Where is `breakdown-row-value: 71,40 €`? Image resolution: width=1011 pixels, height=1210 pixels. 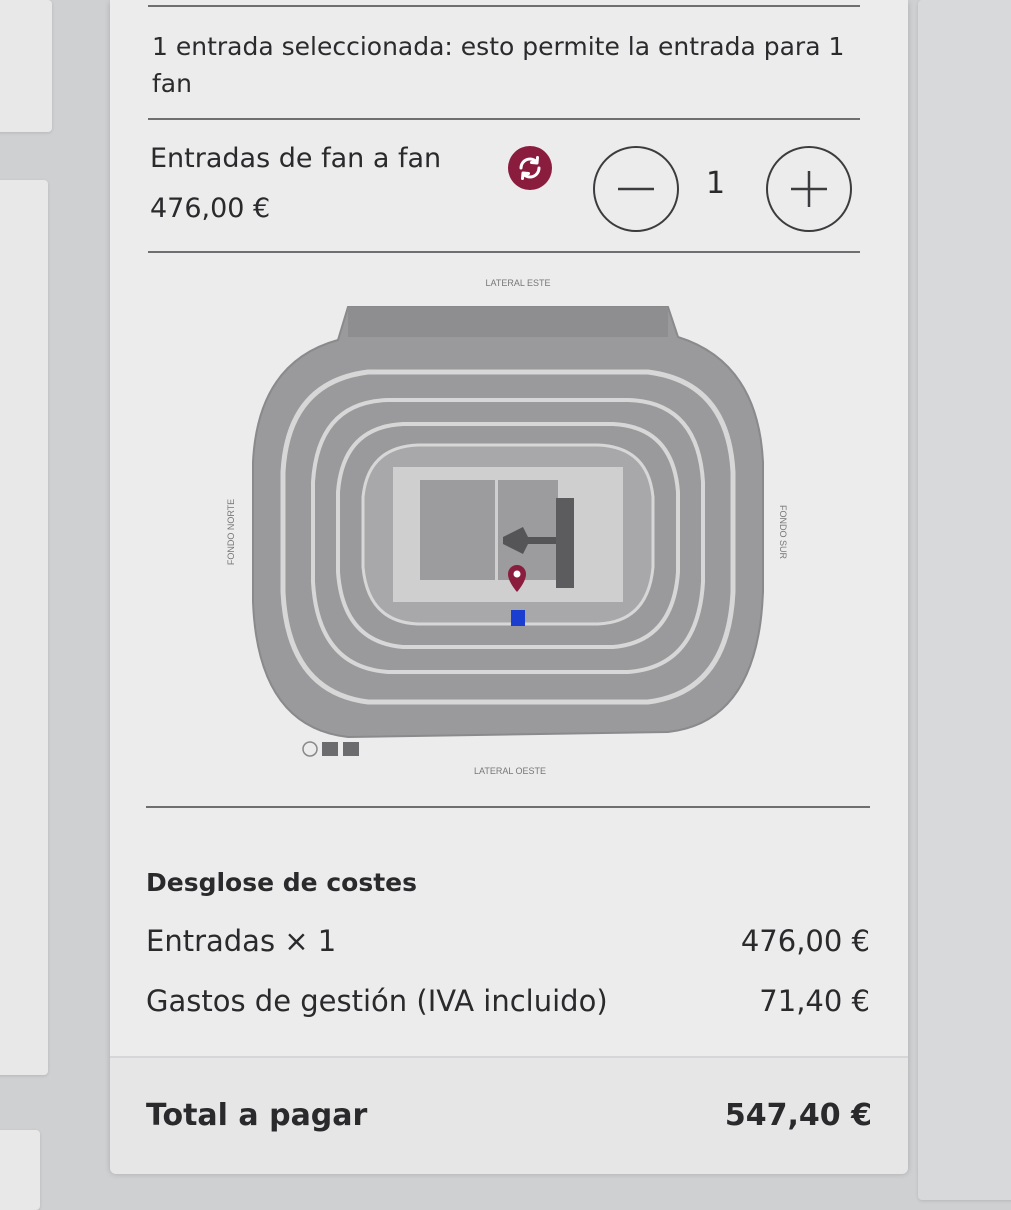
breakdown-row-value: 71,40 € is located at coordinates (814, 1001).